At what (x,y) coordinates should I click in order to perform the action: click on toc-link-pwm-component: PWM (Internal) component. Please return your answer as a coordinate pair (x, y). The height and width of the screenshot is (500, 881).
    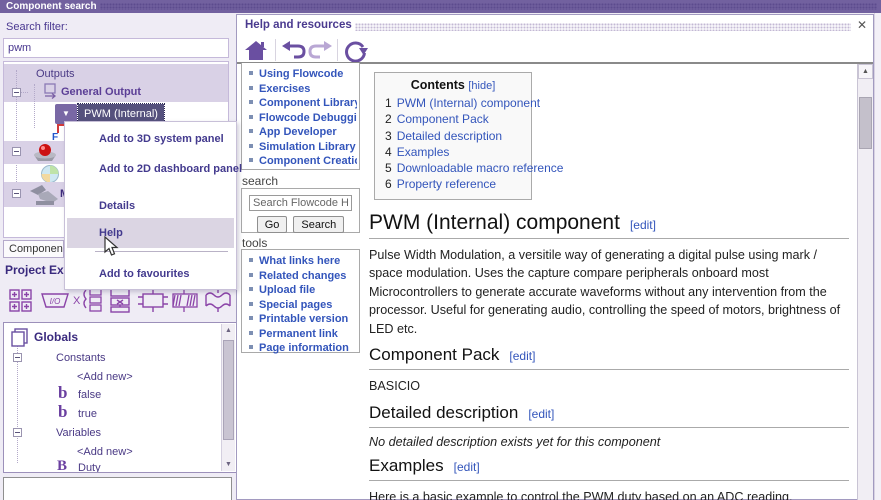
    Looking at the image, I should click on (468, 103).